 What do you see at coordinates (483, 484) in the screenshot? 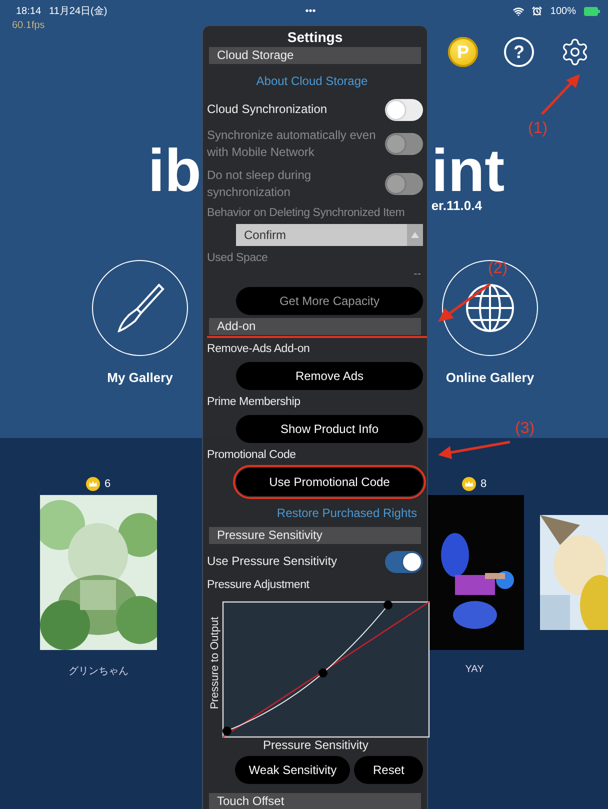
I see `rank-number: 8` at bounding box center [483, 484].